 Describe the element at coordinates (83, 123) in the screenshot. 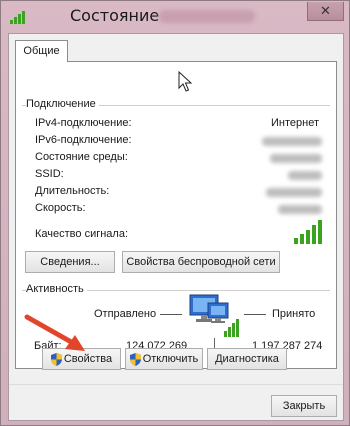

I see `ipv4-label: IPv4-подключение:` at that location.